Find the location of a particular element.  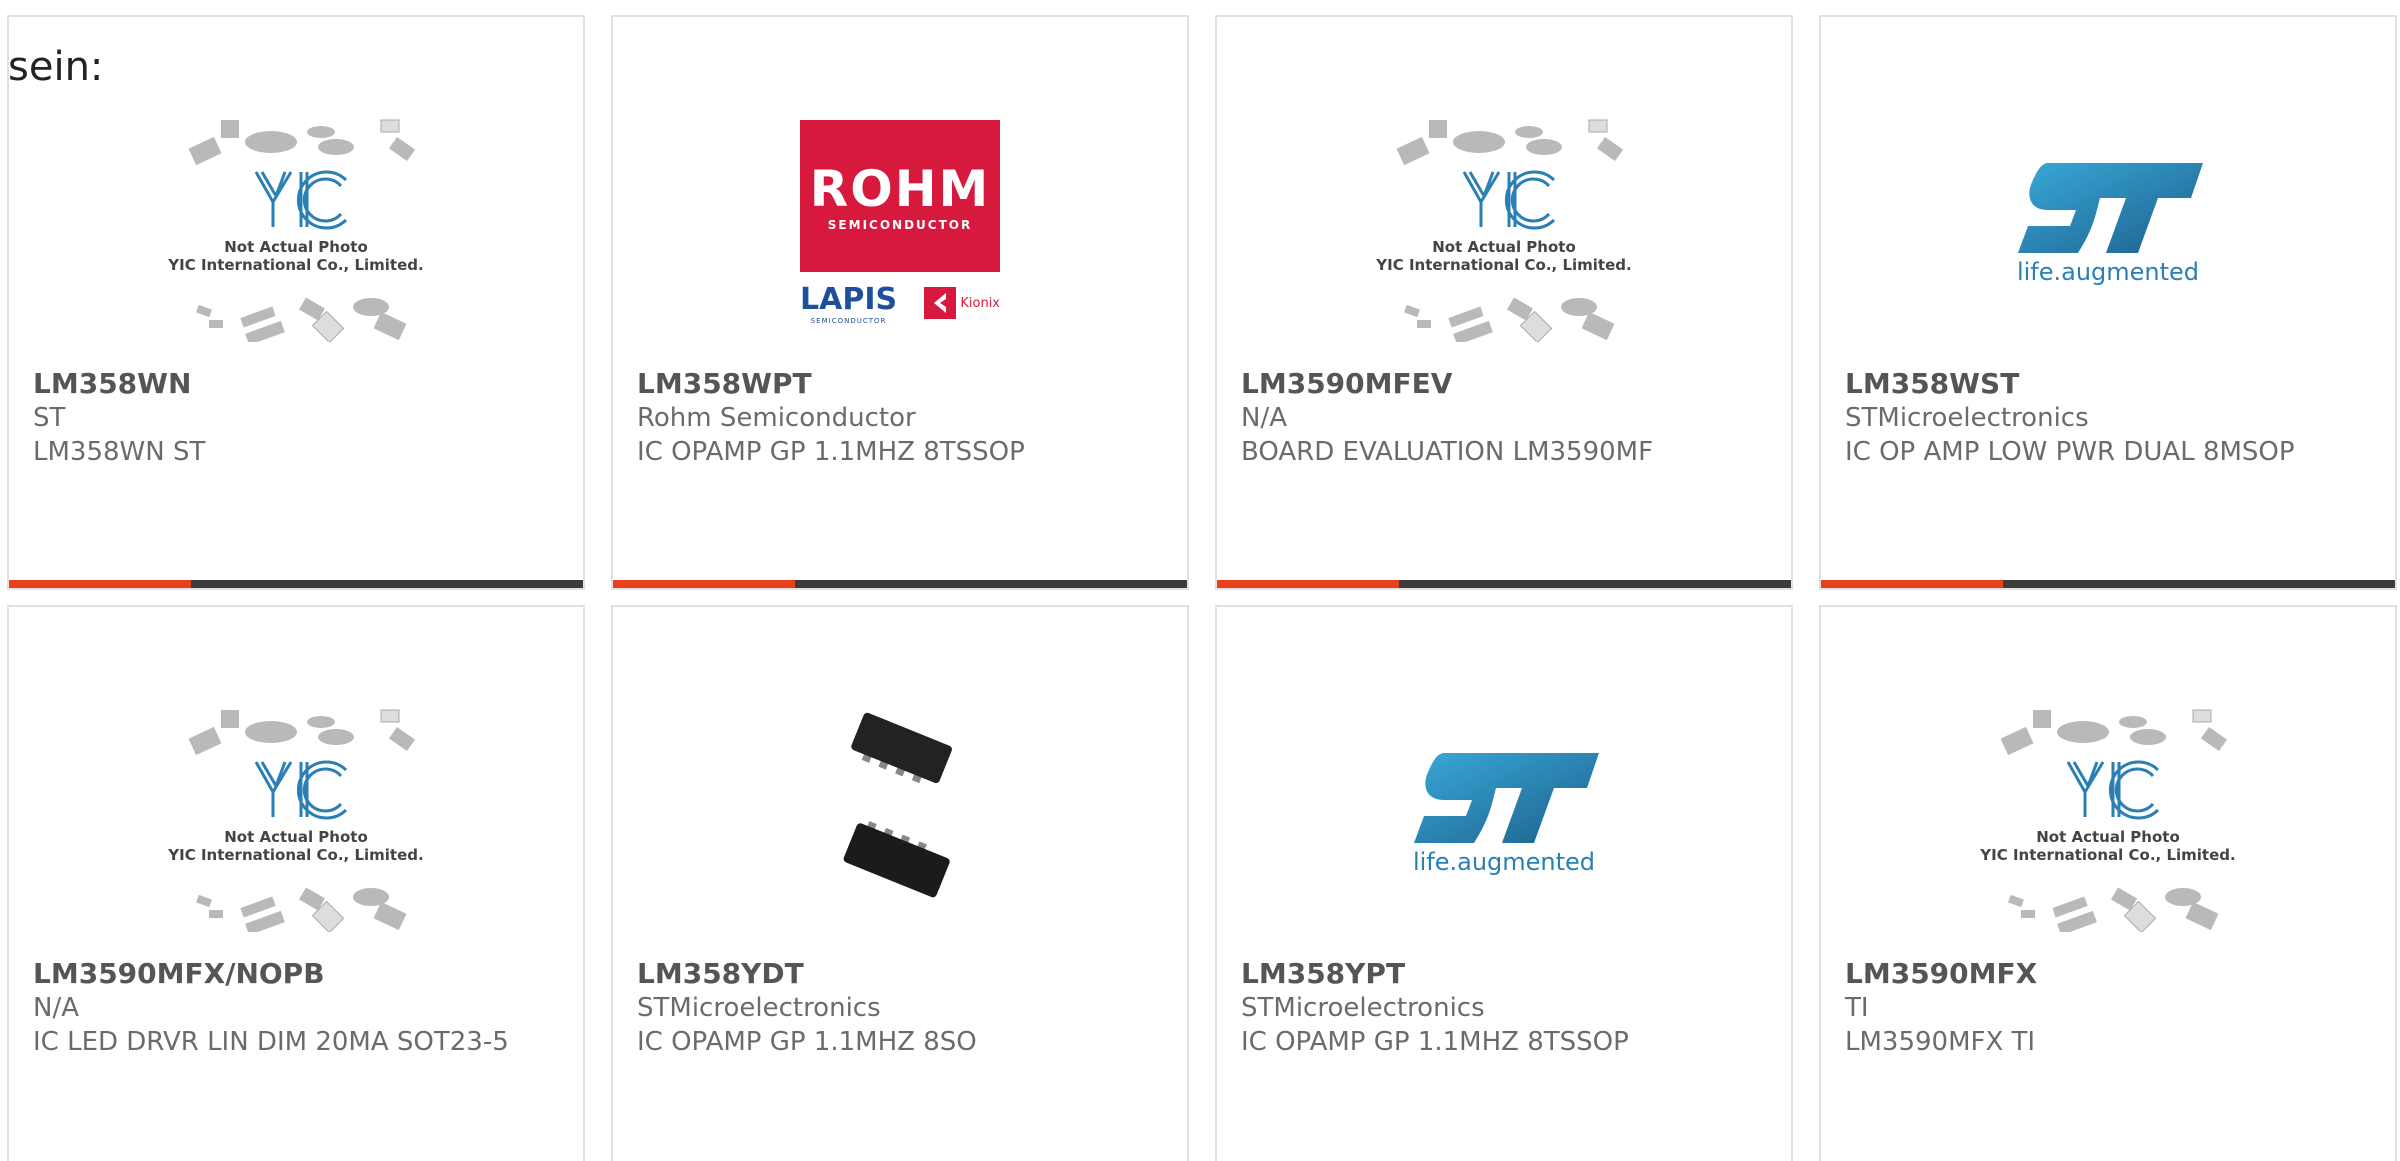

product-part-number: LM358WN is located at coordinates (296, 384).